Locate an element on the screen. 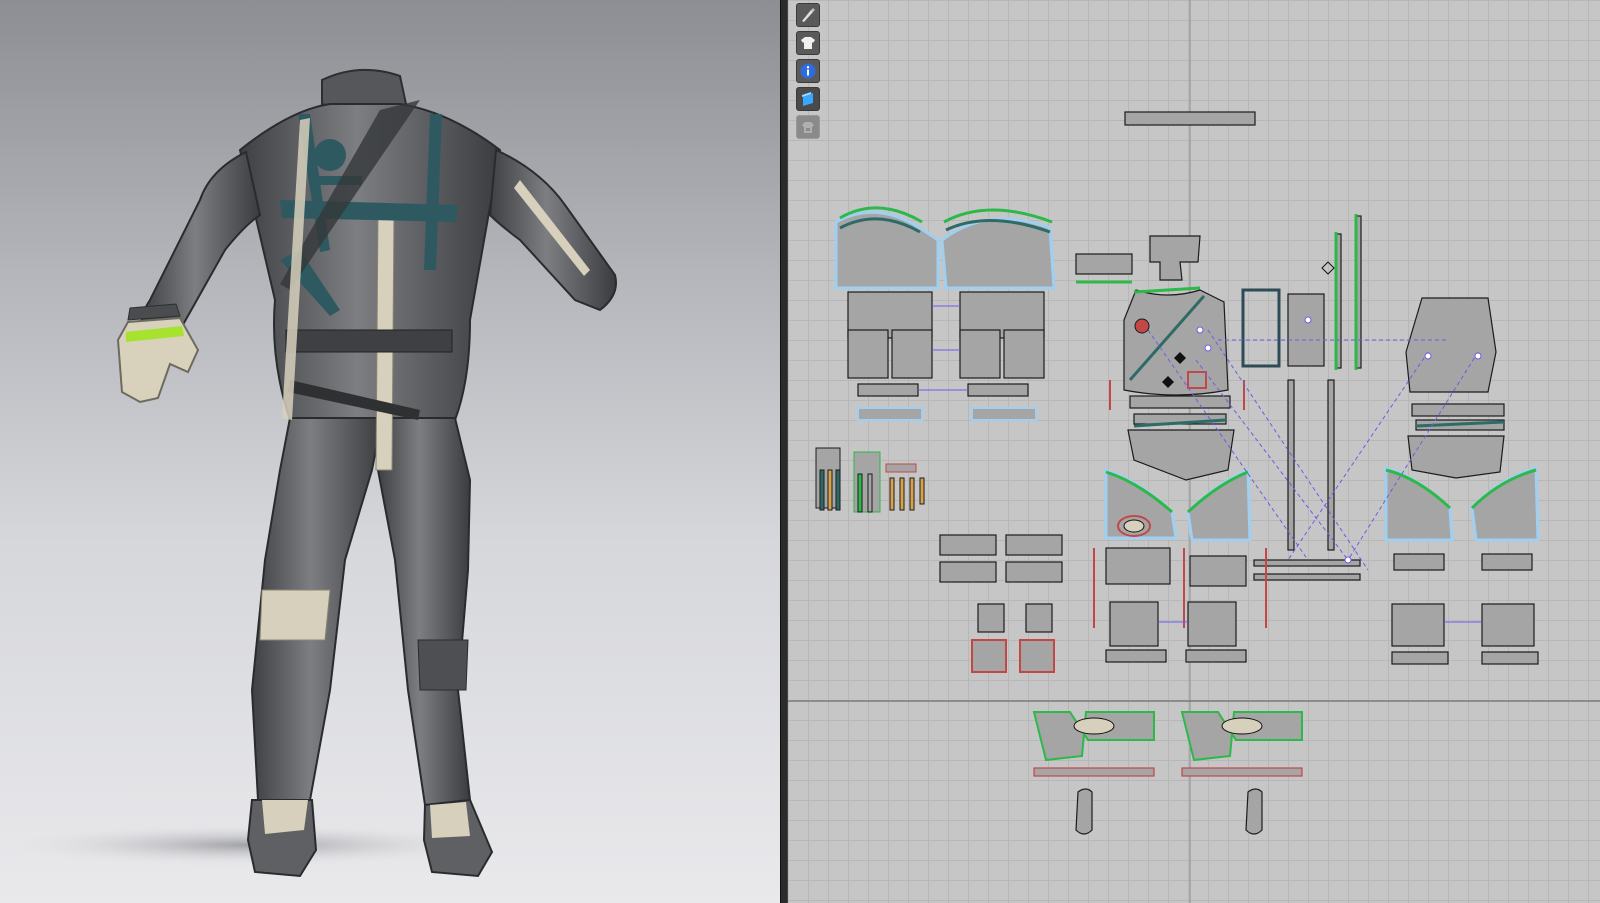  right-sleeve is located at coordinates (201, 241).